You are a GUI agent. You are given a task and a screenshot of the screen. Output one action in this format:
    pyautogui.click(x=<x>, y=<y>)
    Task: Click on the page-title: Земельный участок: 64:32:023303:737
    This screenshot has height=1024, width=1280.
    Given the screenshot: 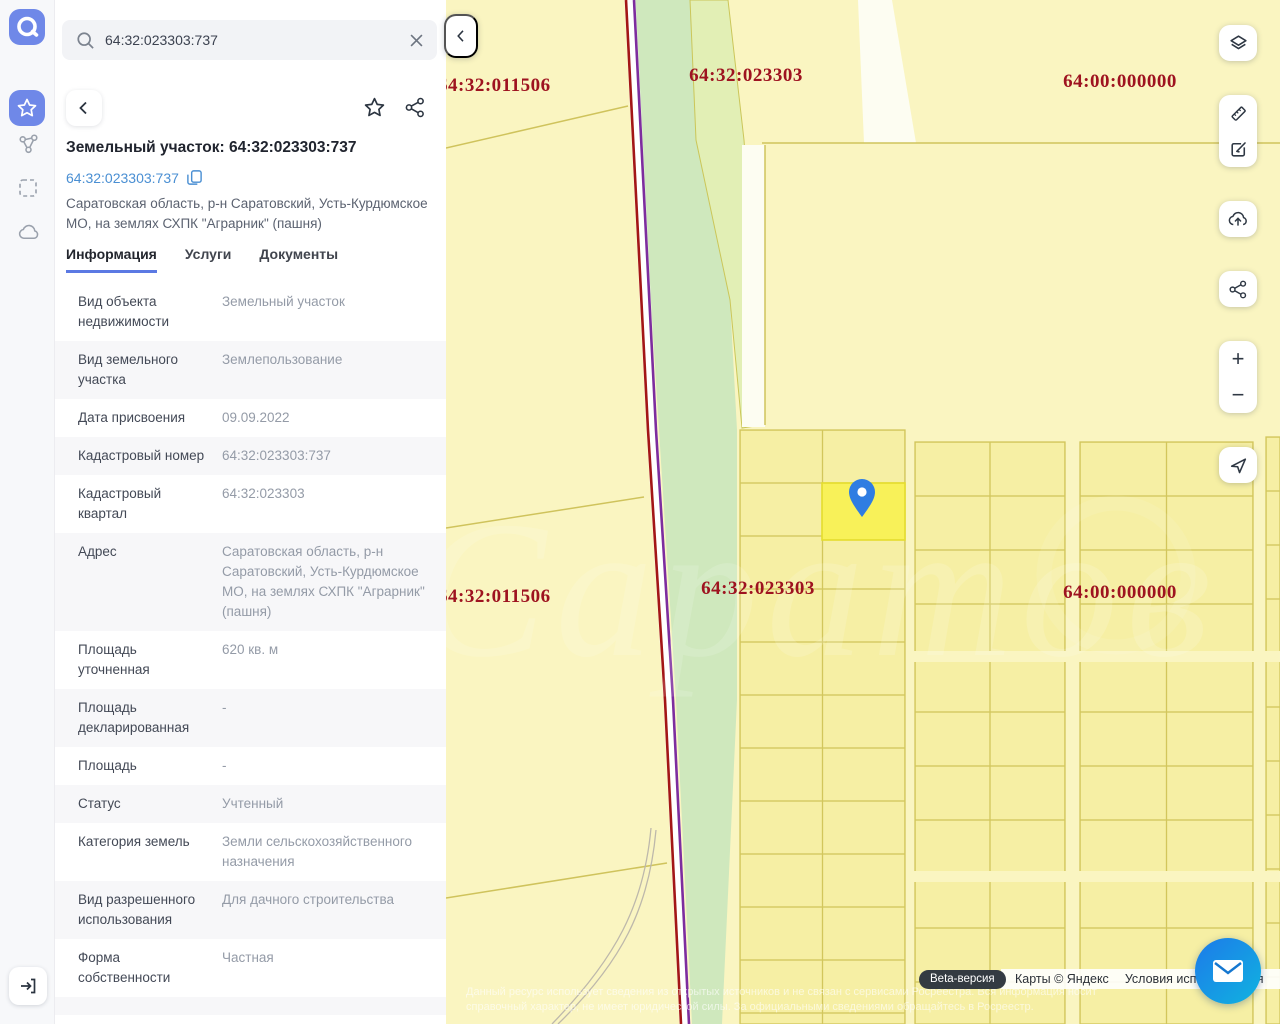 What is the action you would take?
    pyautogui.click(x=211, y=147)
    